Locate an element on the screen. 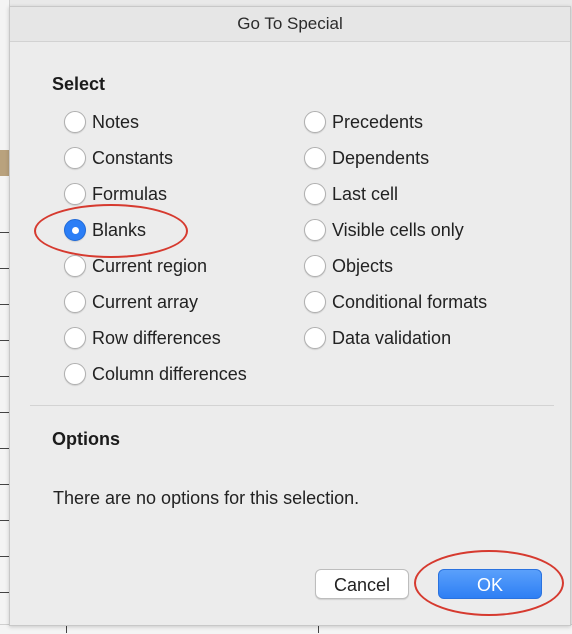 Image resolution: width=572 pixels, height=634 pixels. spreadsheet-cell-fragment is located at coordinates (4, 163).